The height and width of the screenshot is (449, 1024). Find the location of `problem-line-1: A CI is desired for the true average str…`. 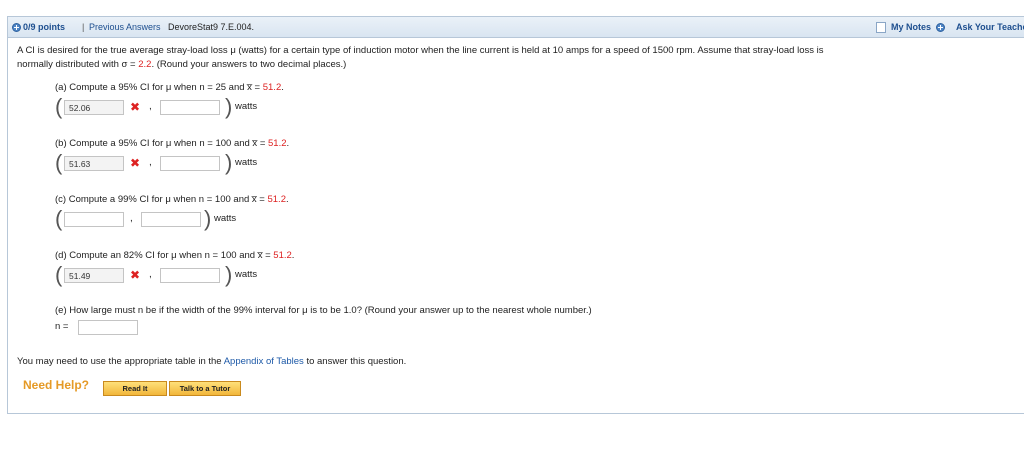

problem-line-1: A CI is desired for the true average str… is located at coordinates (420, 50).